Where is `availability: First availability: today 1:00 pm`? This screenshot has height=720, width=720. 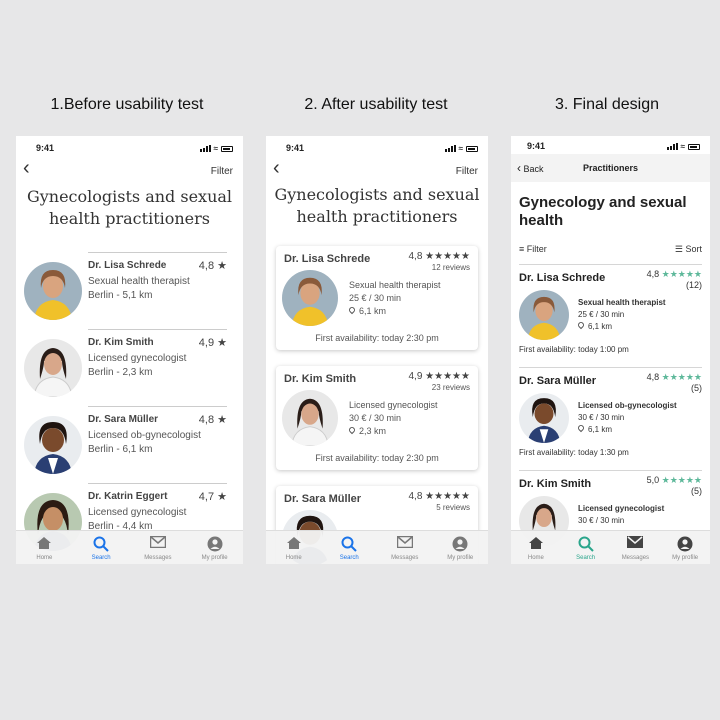
availability: First availability: today 1:00 pm is located at coordinates (574, 349).